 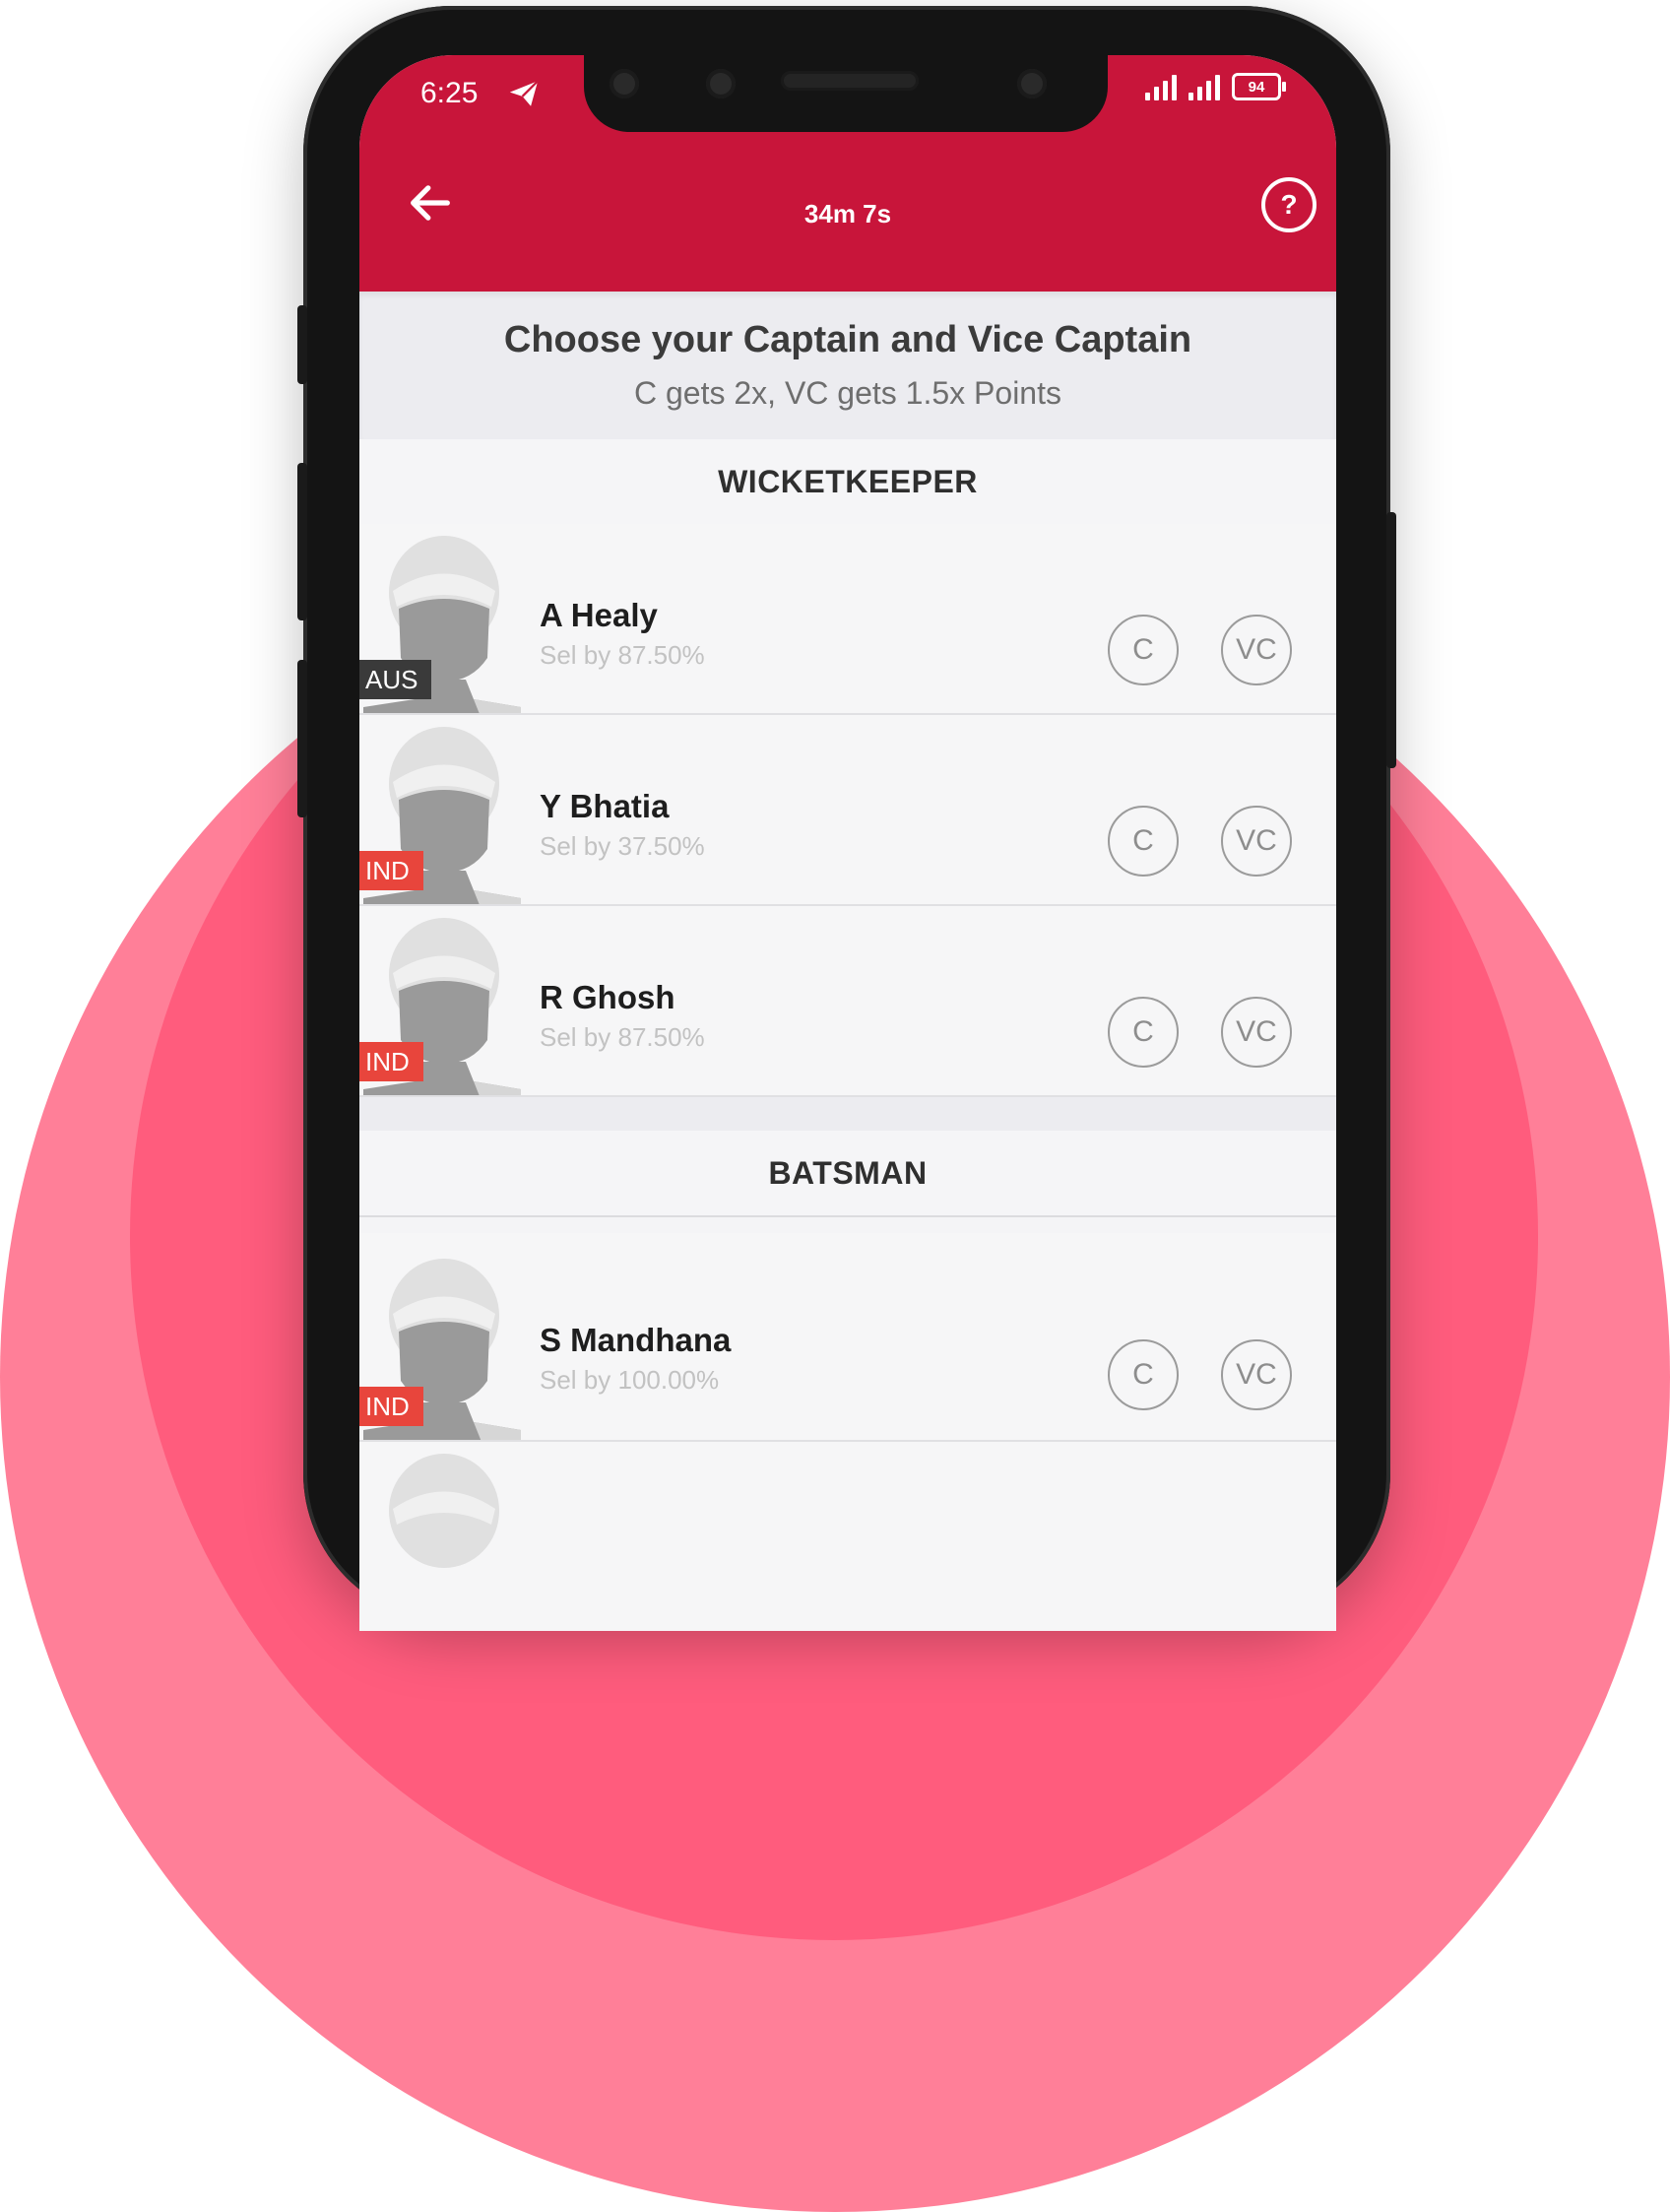 I want to click on telegram-icon, so click(x=524, y=93).